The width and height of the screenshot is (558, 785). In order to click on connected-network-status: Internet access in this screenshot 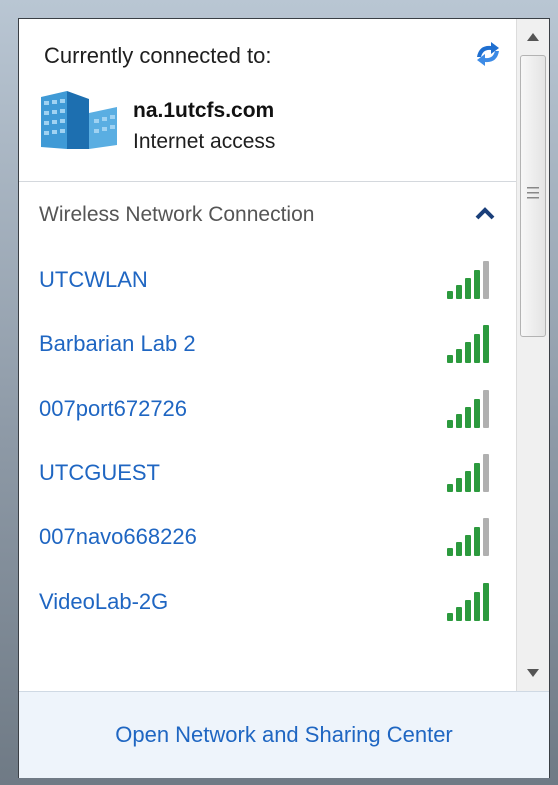, I will do `click(204, 141)`.